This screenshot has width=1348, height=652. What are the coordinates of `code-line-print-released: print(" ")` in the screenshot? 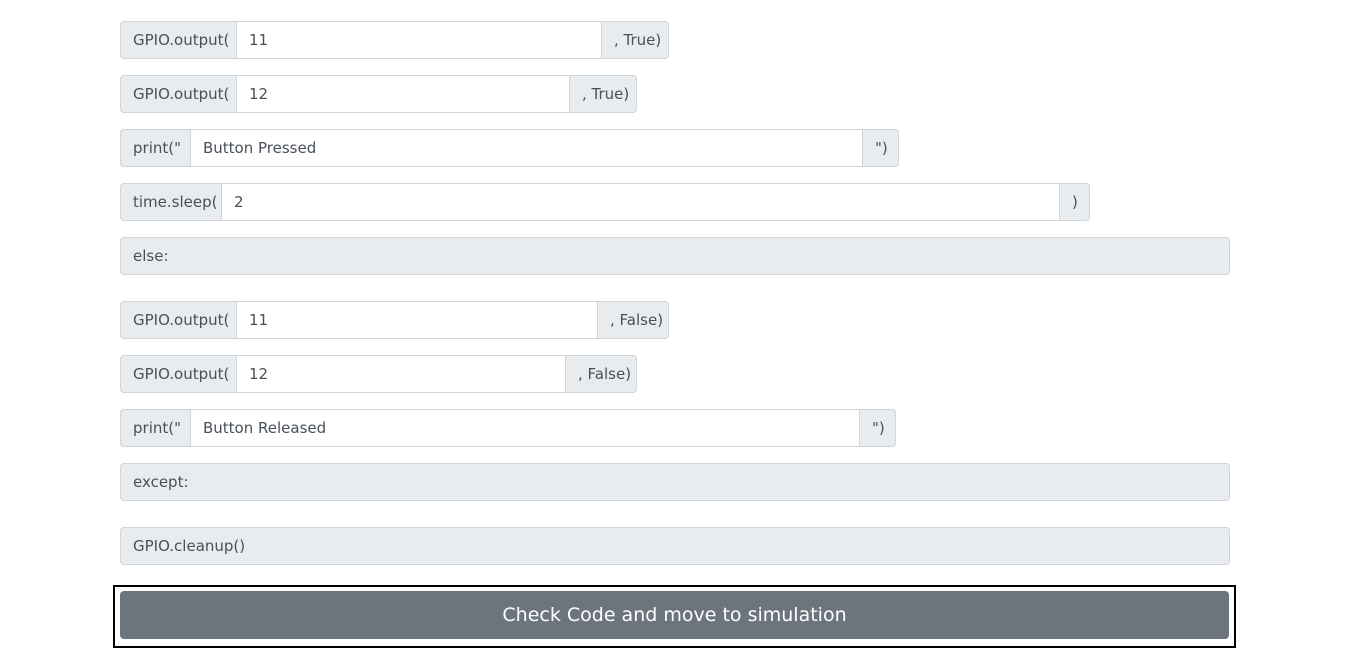 It's located at (508, 428).